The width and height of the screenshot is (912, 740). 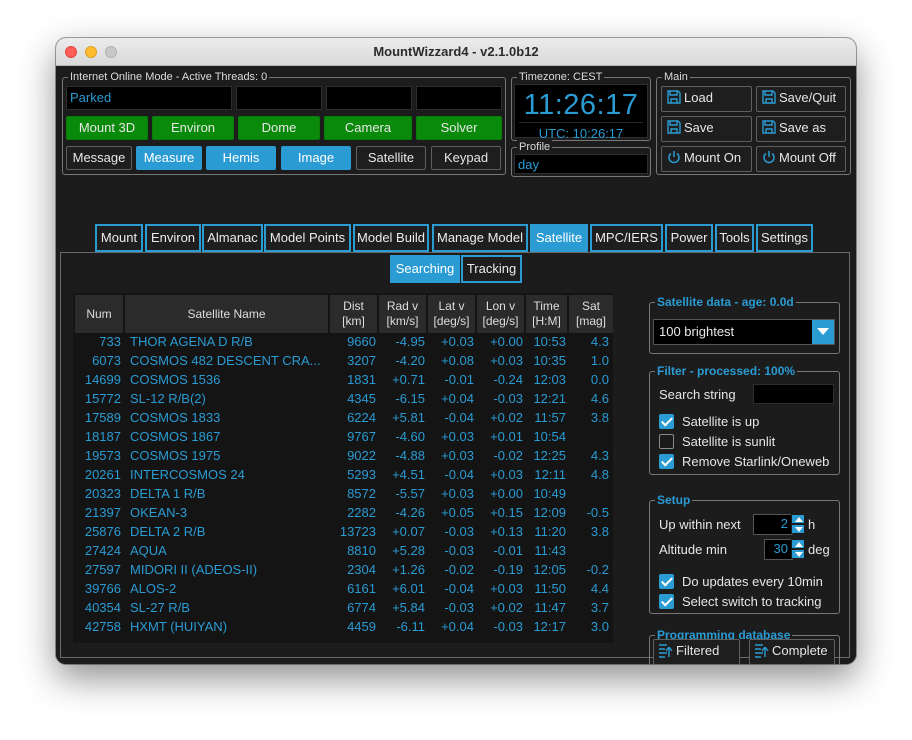 I want to click on cell-lon-v: +0.02, so click(x=506, y=607).